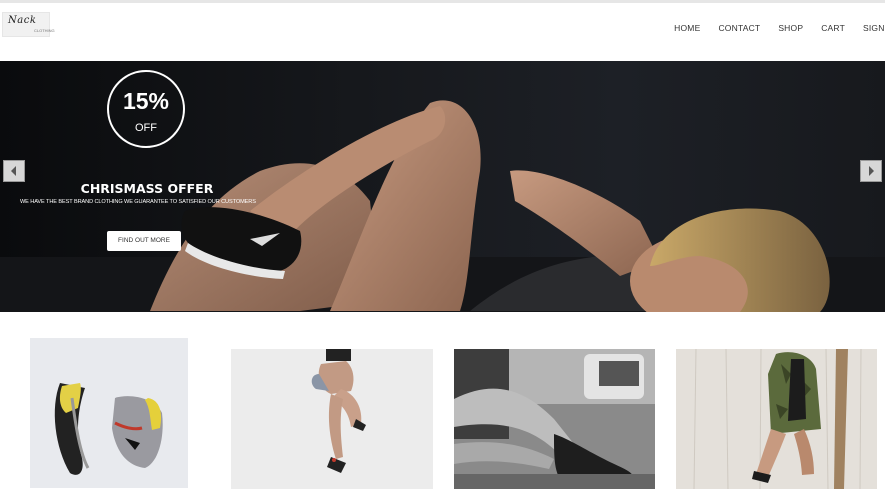  I want to click on product-image-camo-jacket, so click(776, 419).